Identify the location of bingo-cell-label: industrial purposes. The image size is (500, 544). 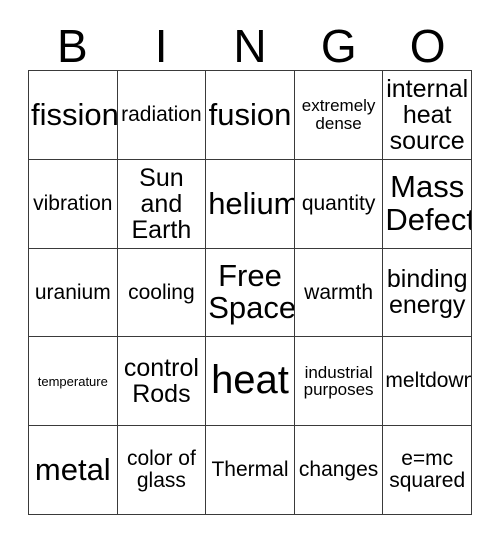
(338, 381).